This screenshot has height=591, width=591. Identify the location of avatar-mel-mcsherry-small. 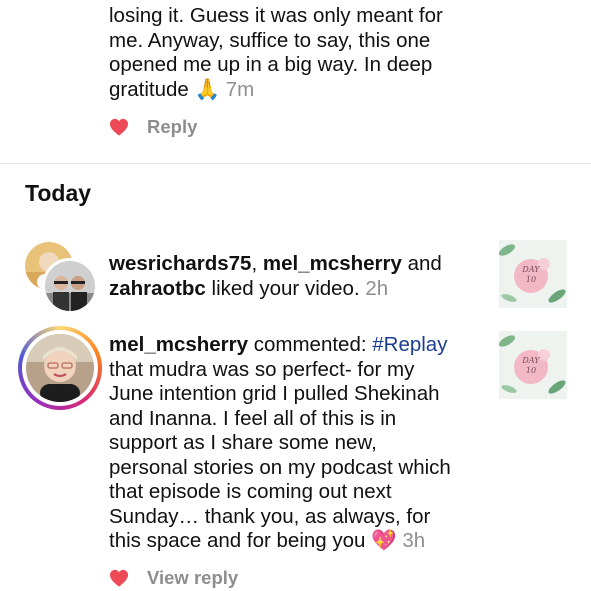
(70, 286).